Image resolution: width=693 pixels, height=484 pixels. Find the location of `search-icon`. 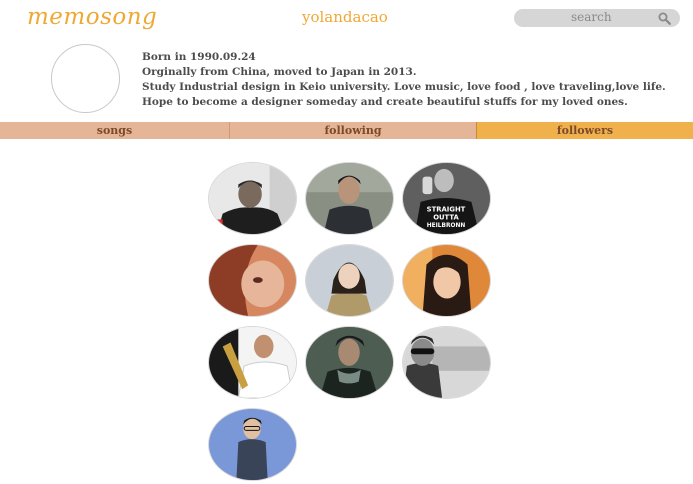

search-icon is located at coordinates (664, 18).